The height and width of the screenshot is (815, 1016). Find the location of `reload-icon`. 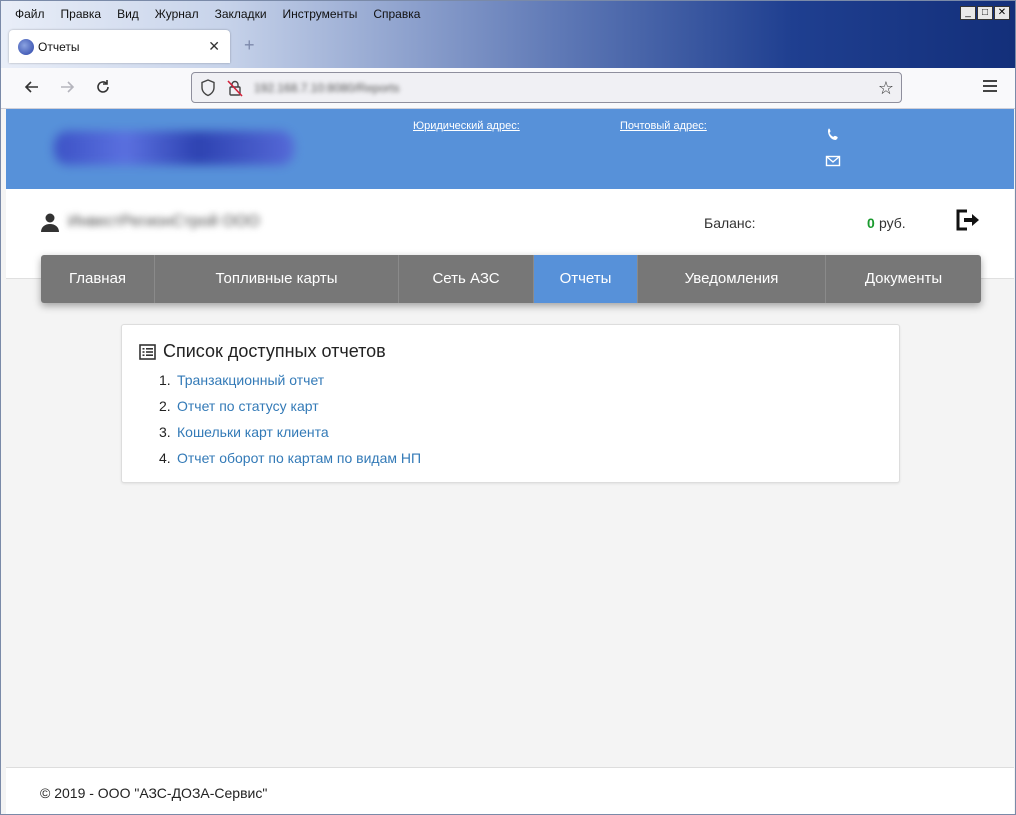

reload-icon is located at coordinates (103, 89).